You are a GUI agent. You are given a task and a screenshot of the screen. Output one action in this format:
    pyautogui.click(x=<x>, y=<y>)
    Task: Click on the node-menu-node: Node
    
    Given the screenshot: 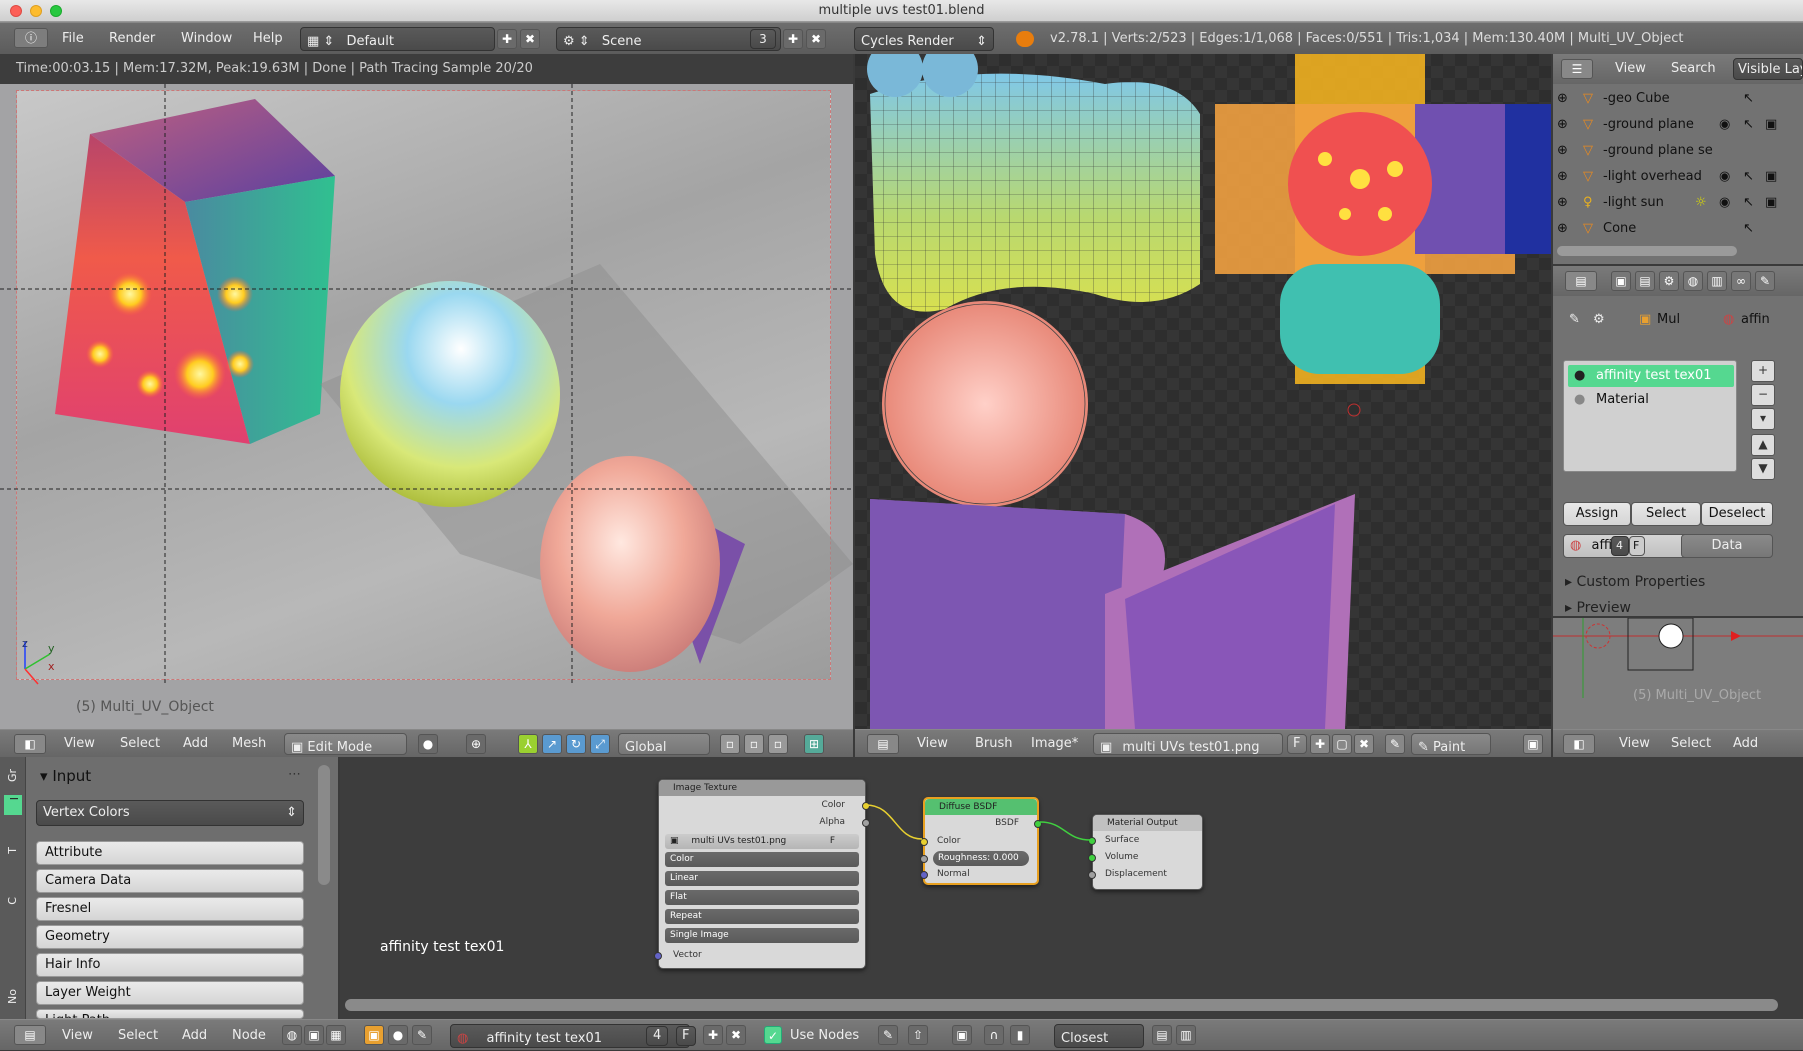 What is the action you would take?
    pyautogui.click(x=249, y=1035)
    